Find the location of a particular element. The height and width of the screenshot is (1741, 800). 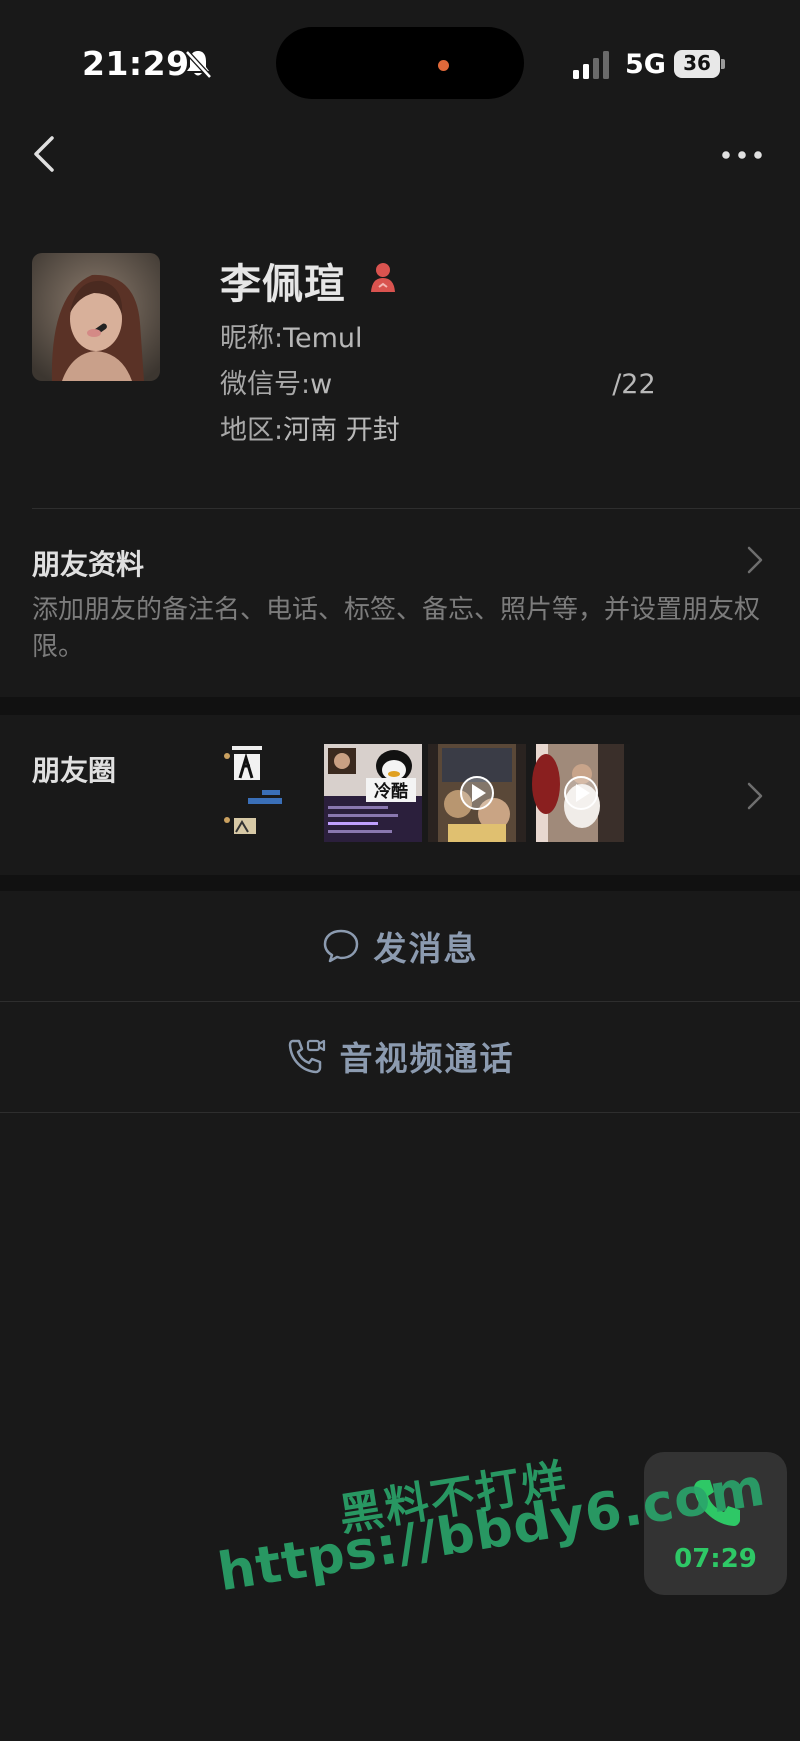

region-line: 地区:河南 开封 is located at coordinates (310, 427).